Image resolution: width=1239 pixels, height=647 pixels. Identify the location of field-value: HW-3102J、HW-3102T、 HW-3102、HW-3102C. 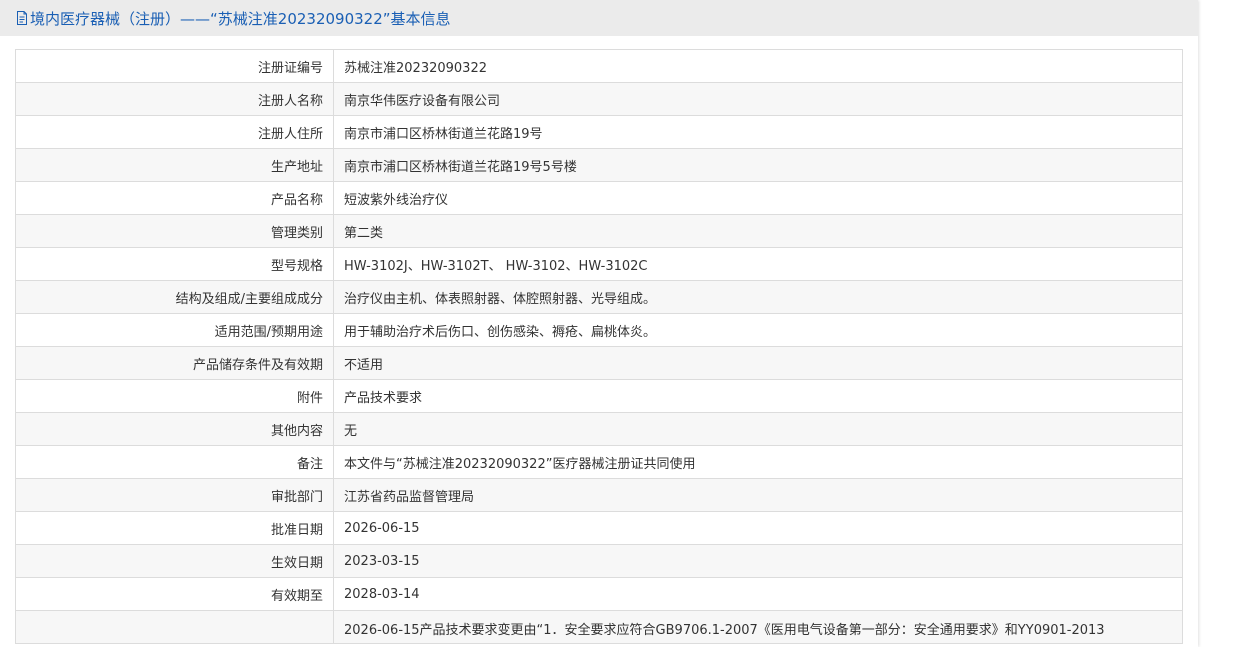
(758, 264).